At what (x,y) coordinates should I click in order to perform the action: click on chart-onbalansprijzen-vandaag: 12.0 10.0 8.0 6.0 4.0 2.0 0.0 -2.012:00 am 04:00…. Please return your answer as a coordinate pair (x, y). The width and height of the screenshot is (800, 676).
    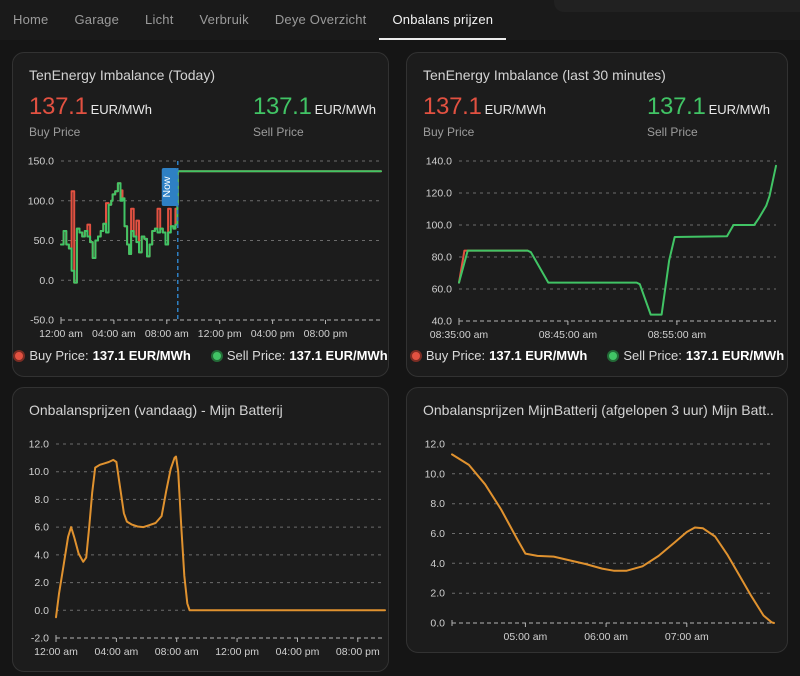
    Looking at the image, I should click on (207, 548).